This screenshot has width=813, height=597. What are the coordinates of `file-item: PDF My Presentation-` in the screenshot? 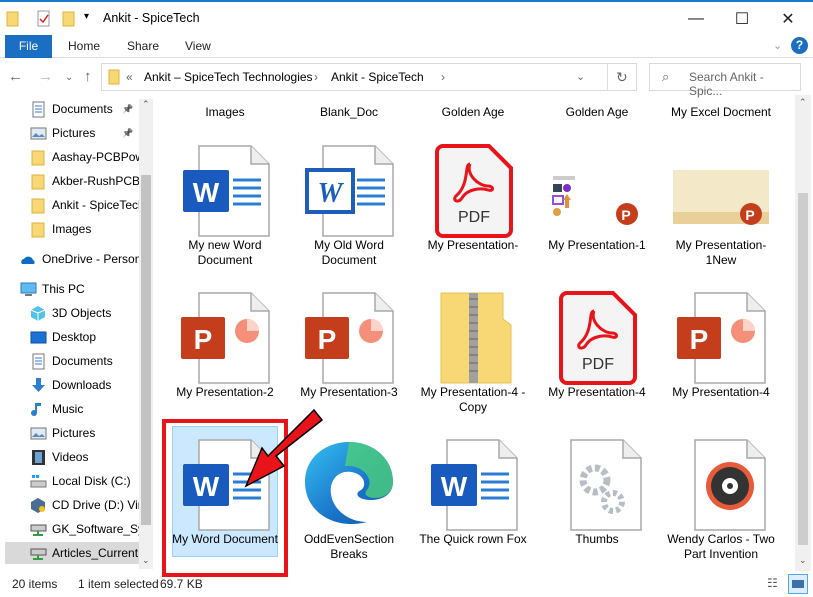 It's located at (473, 196).